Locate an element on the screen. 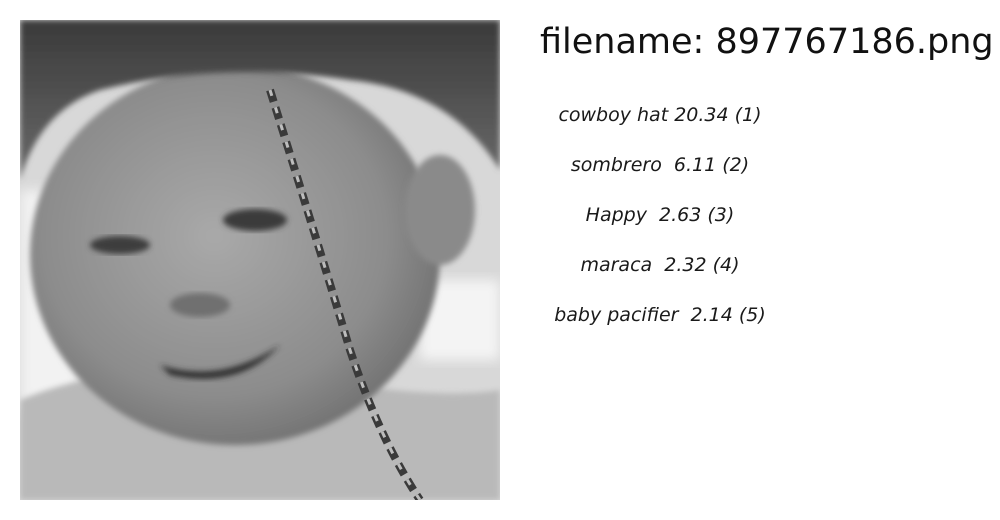 This screenshot has height=520, width=1000. prediction-item: cowboy hat 20.34 (1) is located at coordinates (660, 115).